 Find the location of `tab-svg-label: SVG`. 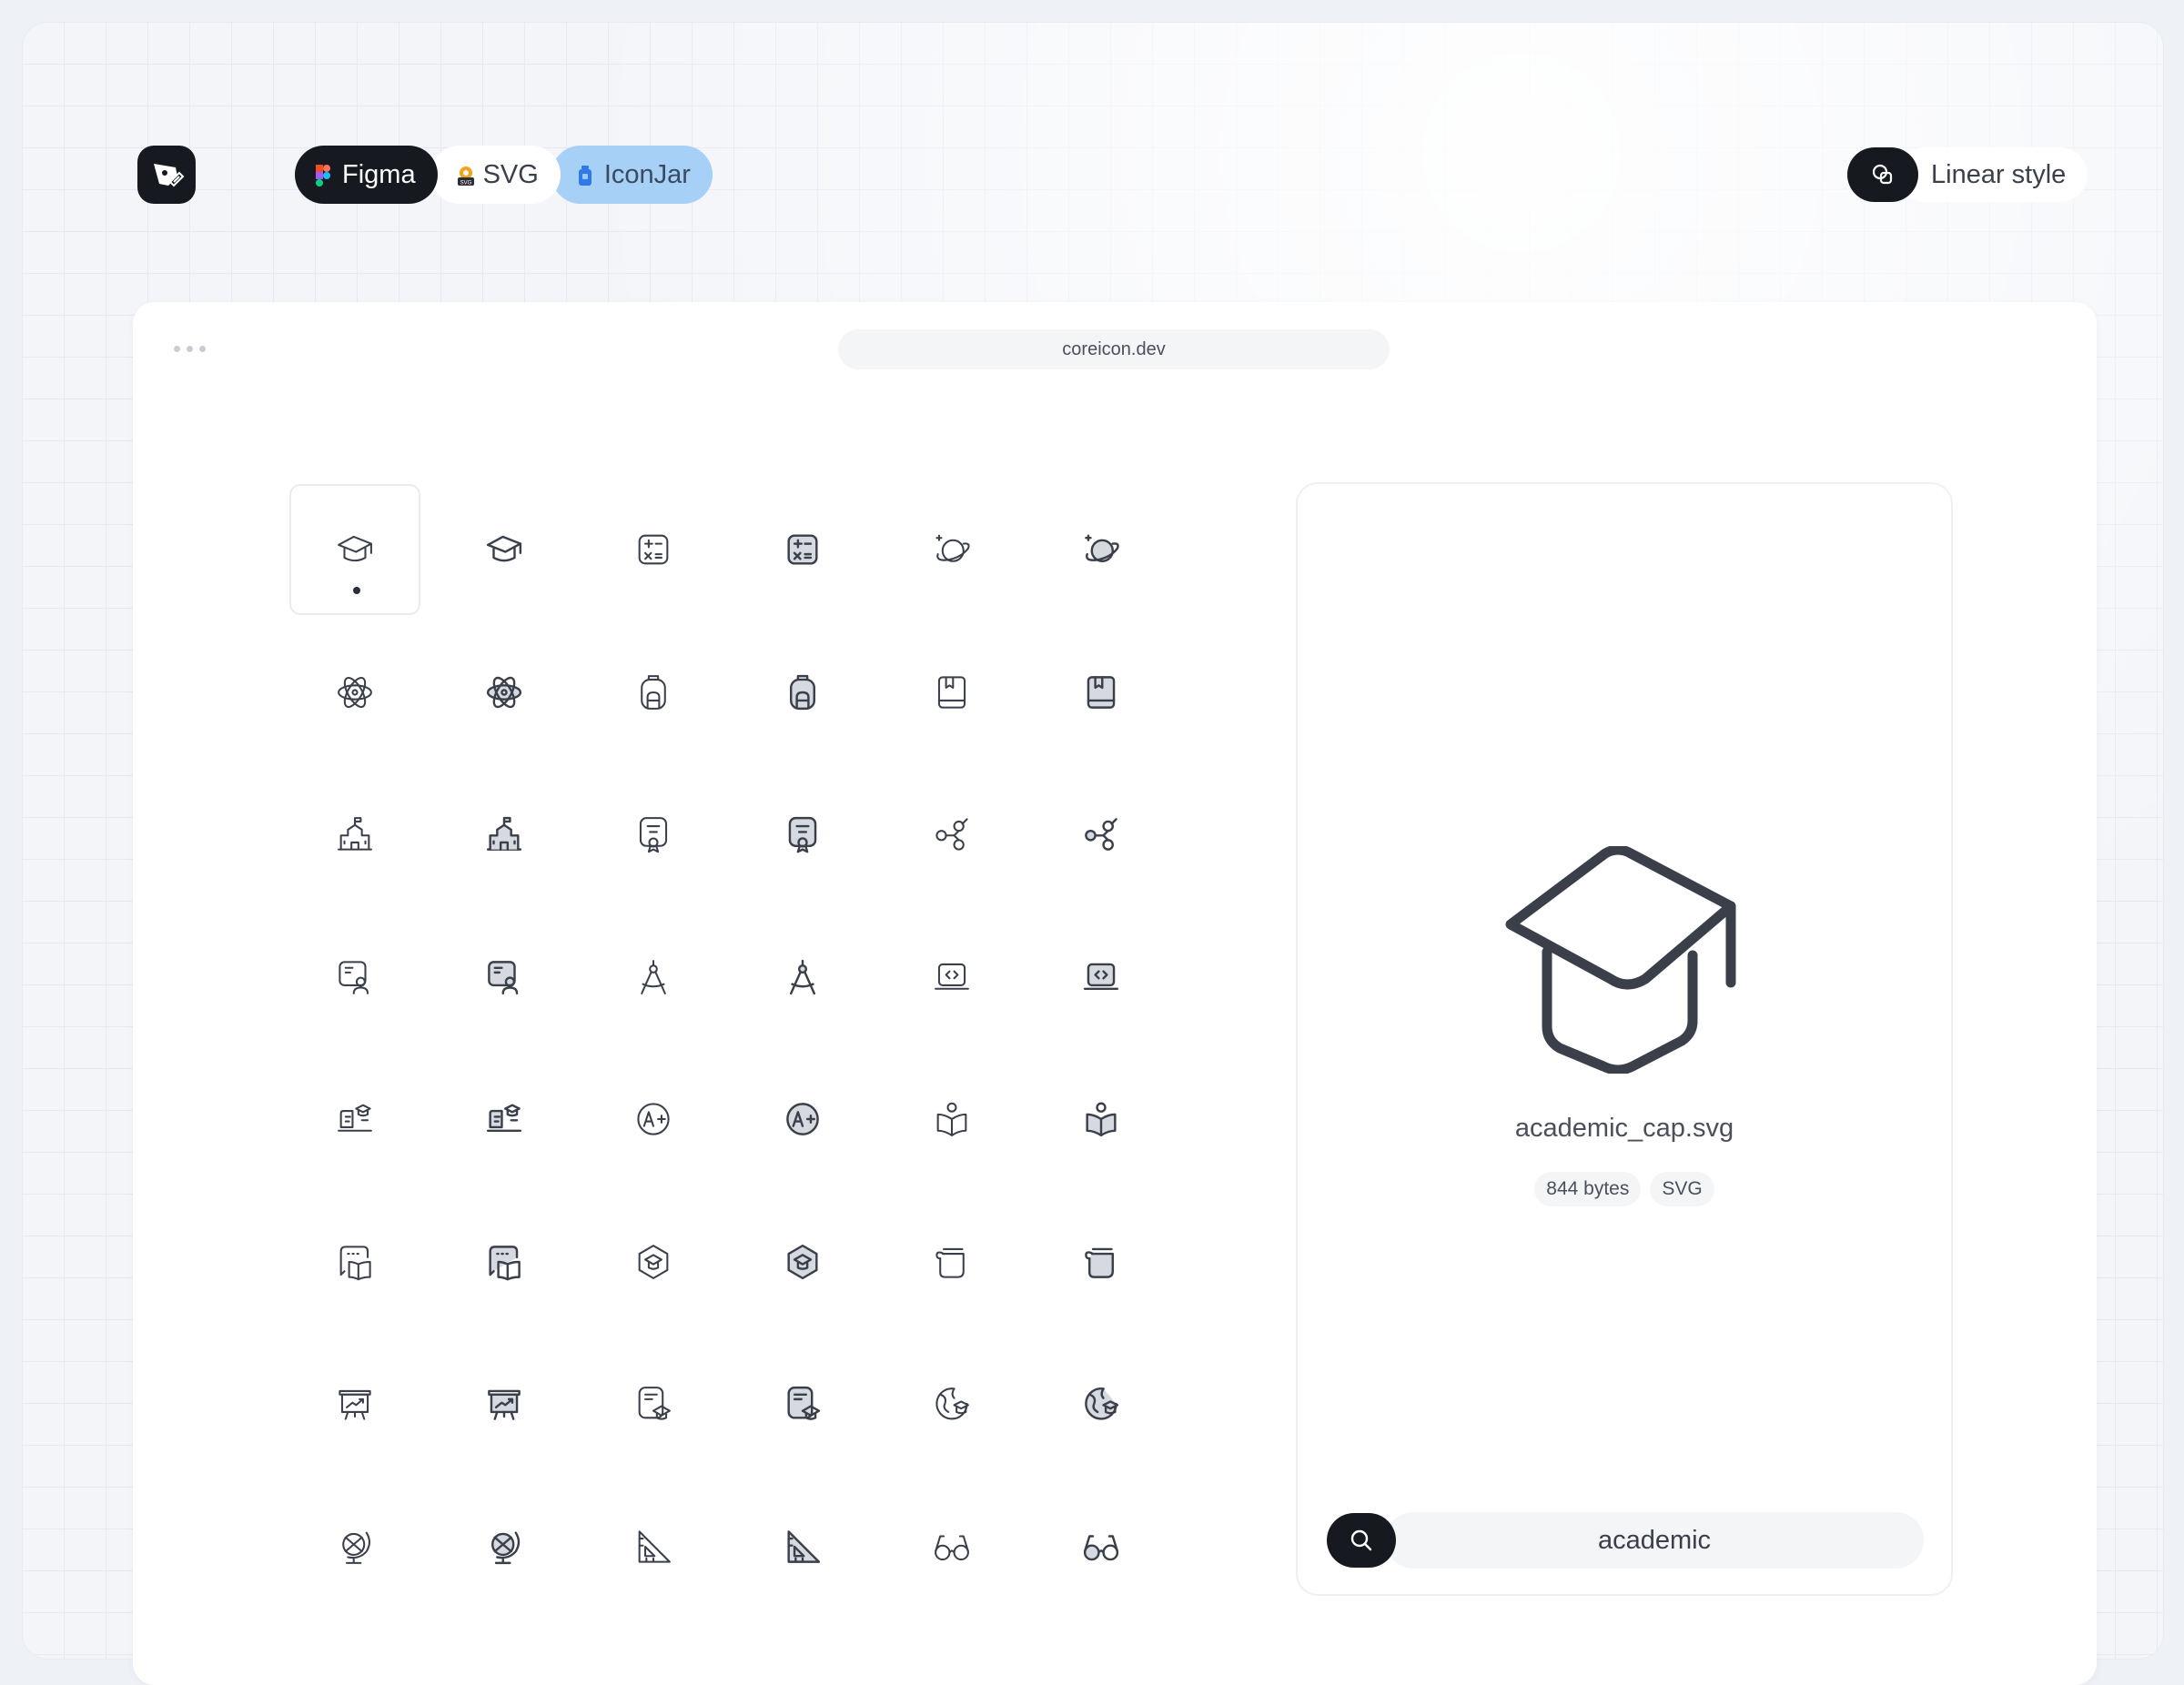

tab-svg-label: SVG is located at coordinates (511, 174).